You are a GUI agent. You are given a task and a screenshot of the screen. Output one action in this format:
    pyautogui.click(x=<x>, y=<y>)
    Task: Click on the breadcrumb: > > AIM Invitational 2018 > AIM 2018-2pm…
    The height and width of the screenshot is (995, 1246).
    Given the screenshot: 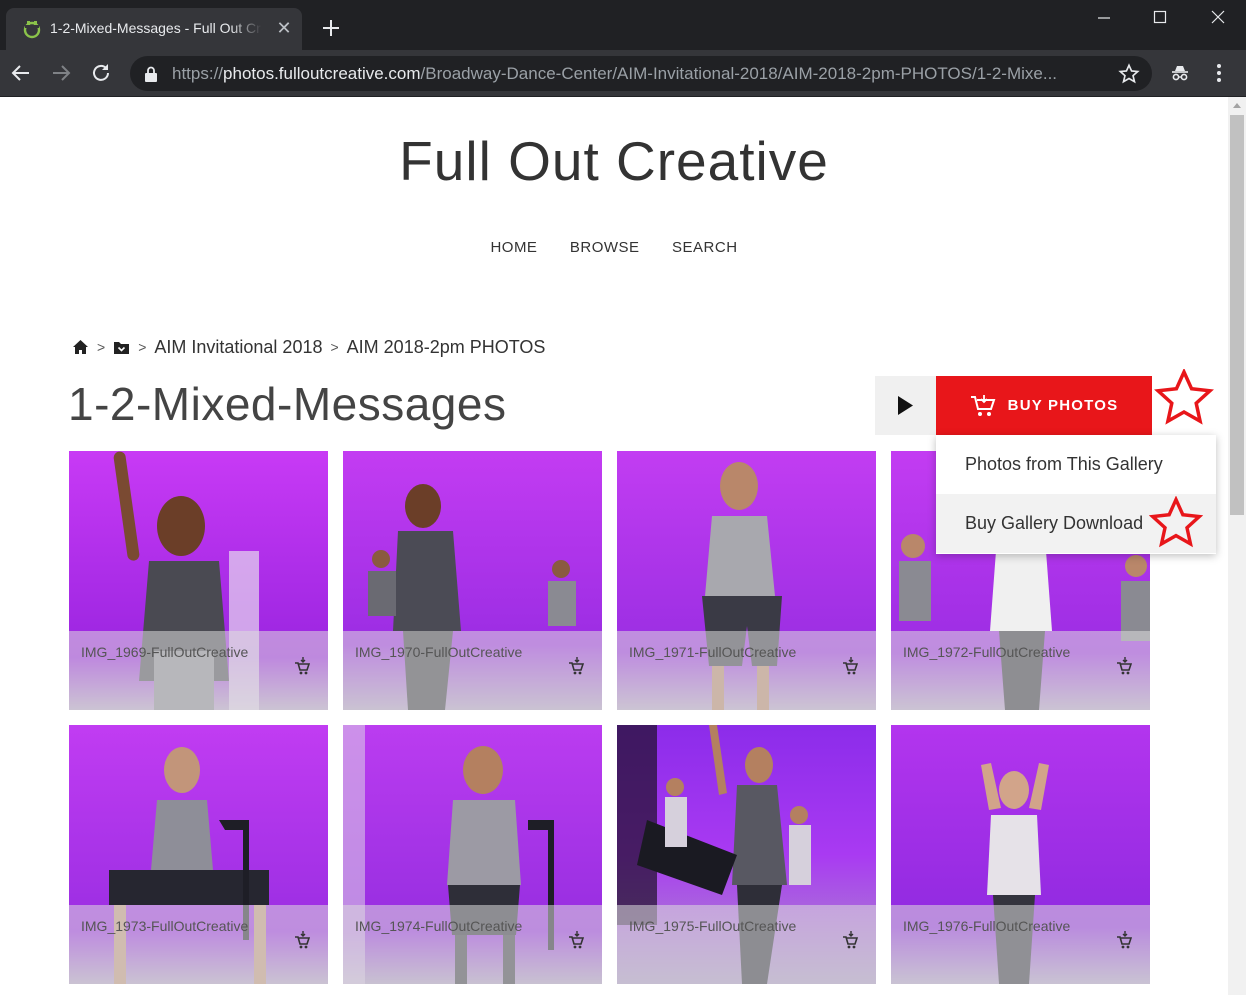 What is the action you would take?
    pyautogui.click(x=308, y=347)
    